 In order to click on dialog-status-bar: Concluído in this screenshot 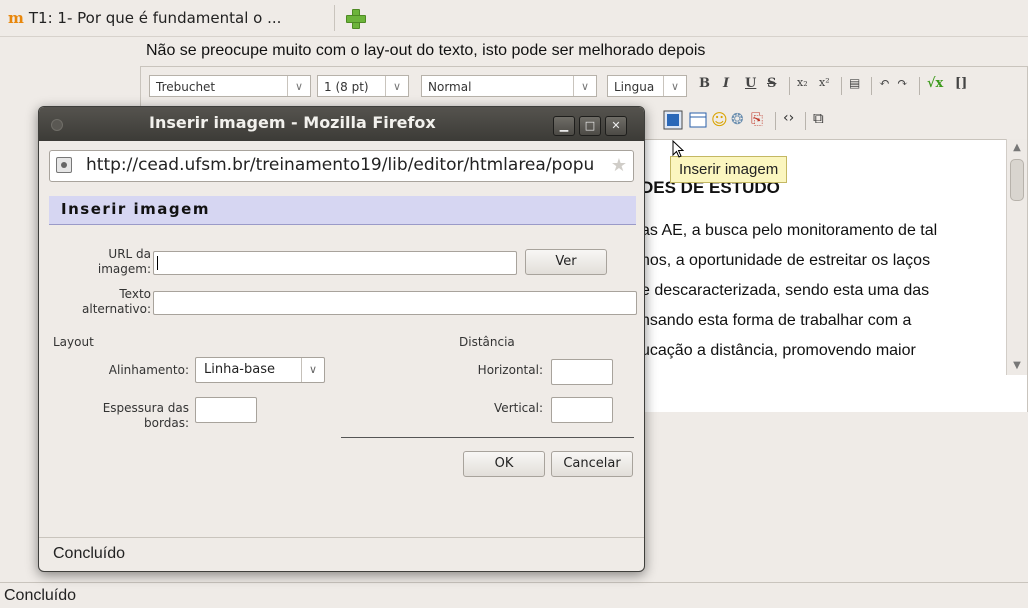, I will do `click(341, 554)`.